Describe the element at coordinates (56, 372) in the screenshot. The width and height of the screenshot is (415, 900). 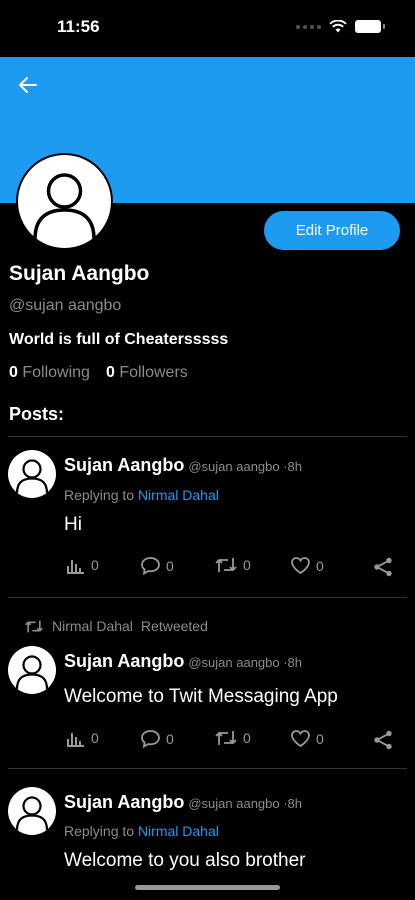
I see `following-label: Following` at that location.